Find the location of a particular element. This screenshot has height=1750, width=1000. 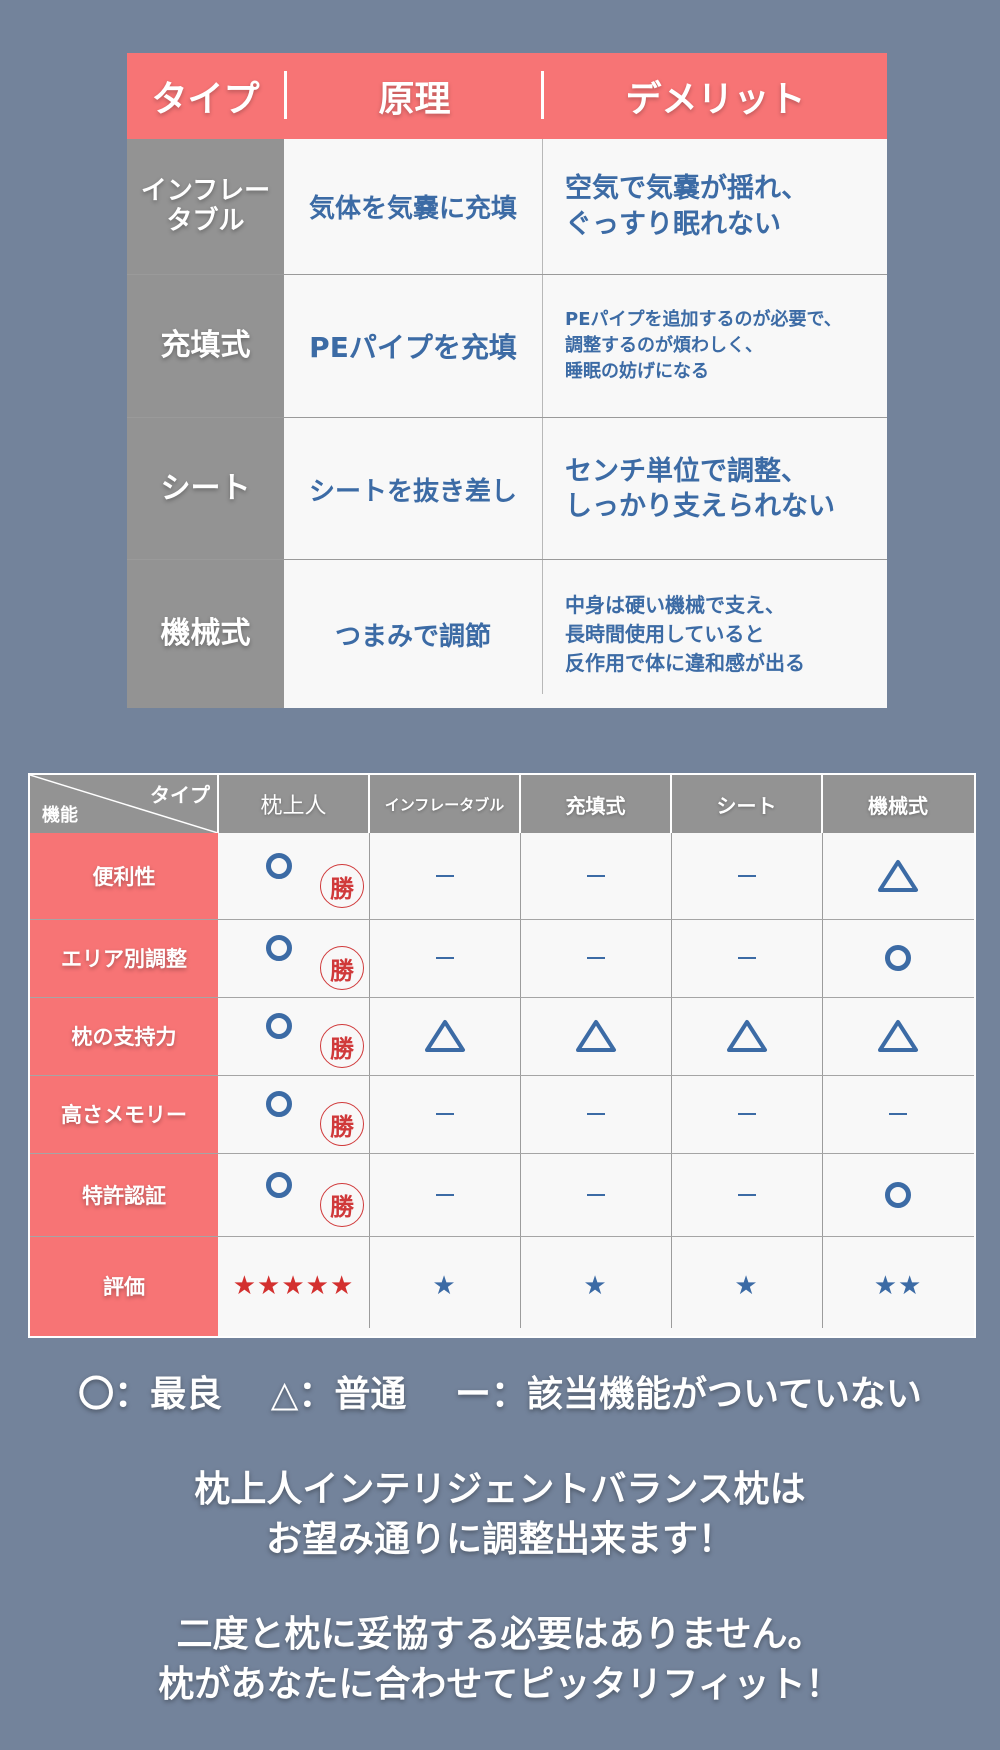

column-header: 充填式 is located at coordinates (595, 805).